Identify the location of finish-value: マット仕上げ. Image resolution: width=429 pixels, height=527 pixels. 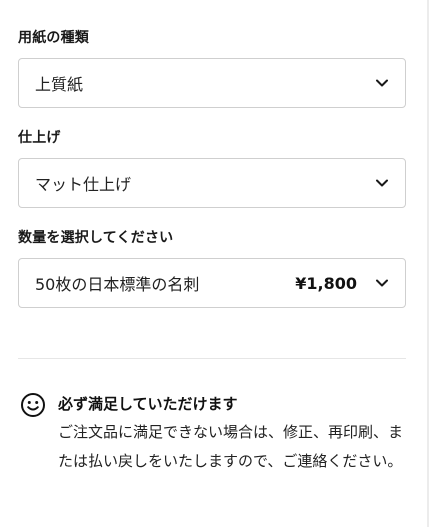
(83, 184).